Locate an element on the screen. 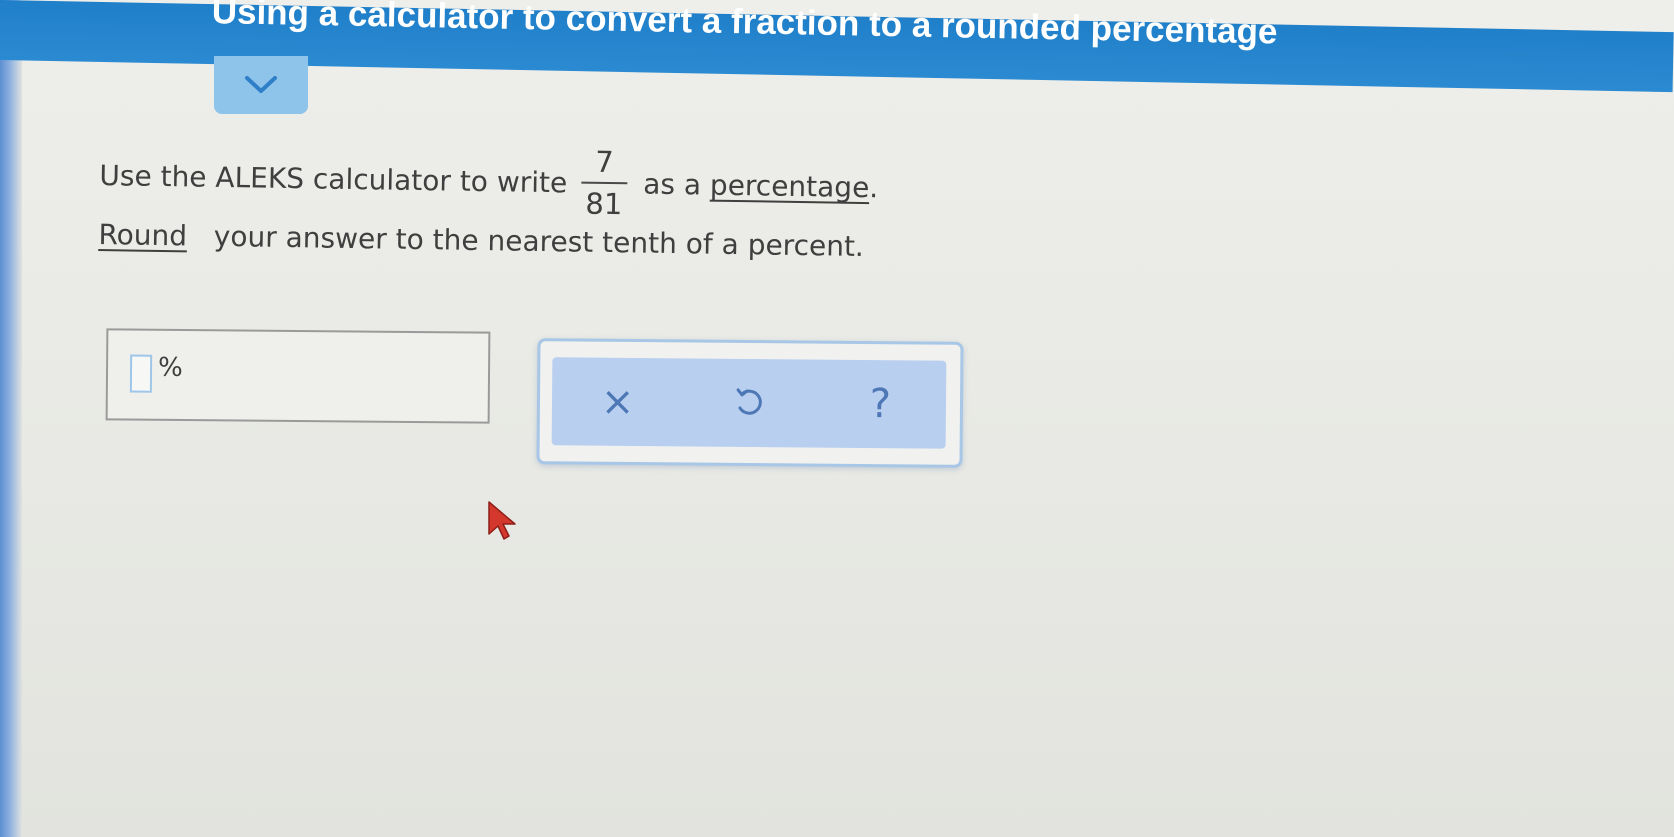 The image size is (1674, 837). undo-icon is located at coordinates (749, 401).